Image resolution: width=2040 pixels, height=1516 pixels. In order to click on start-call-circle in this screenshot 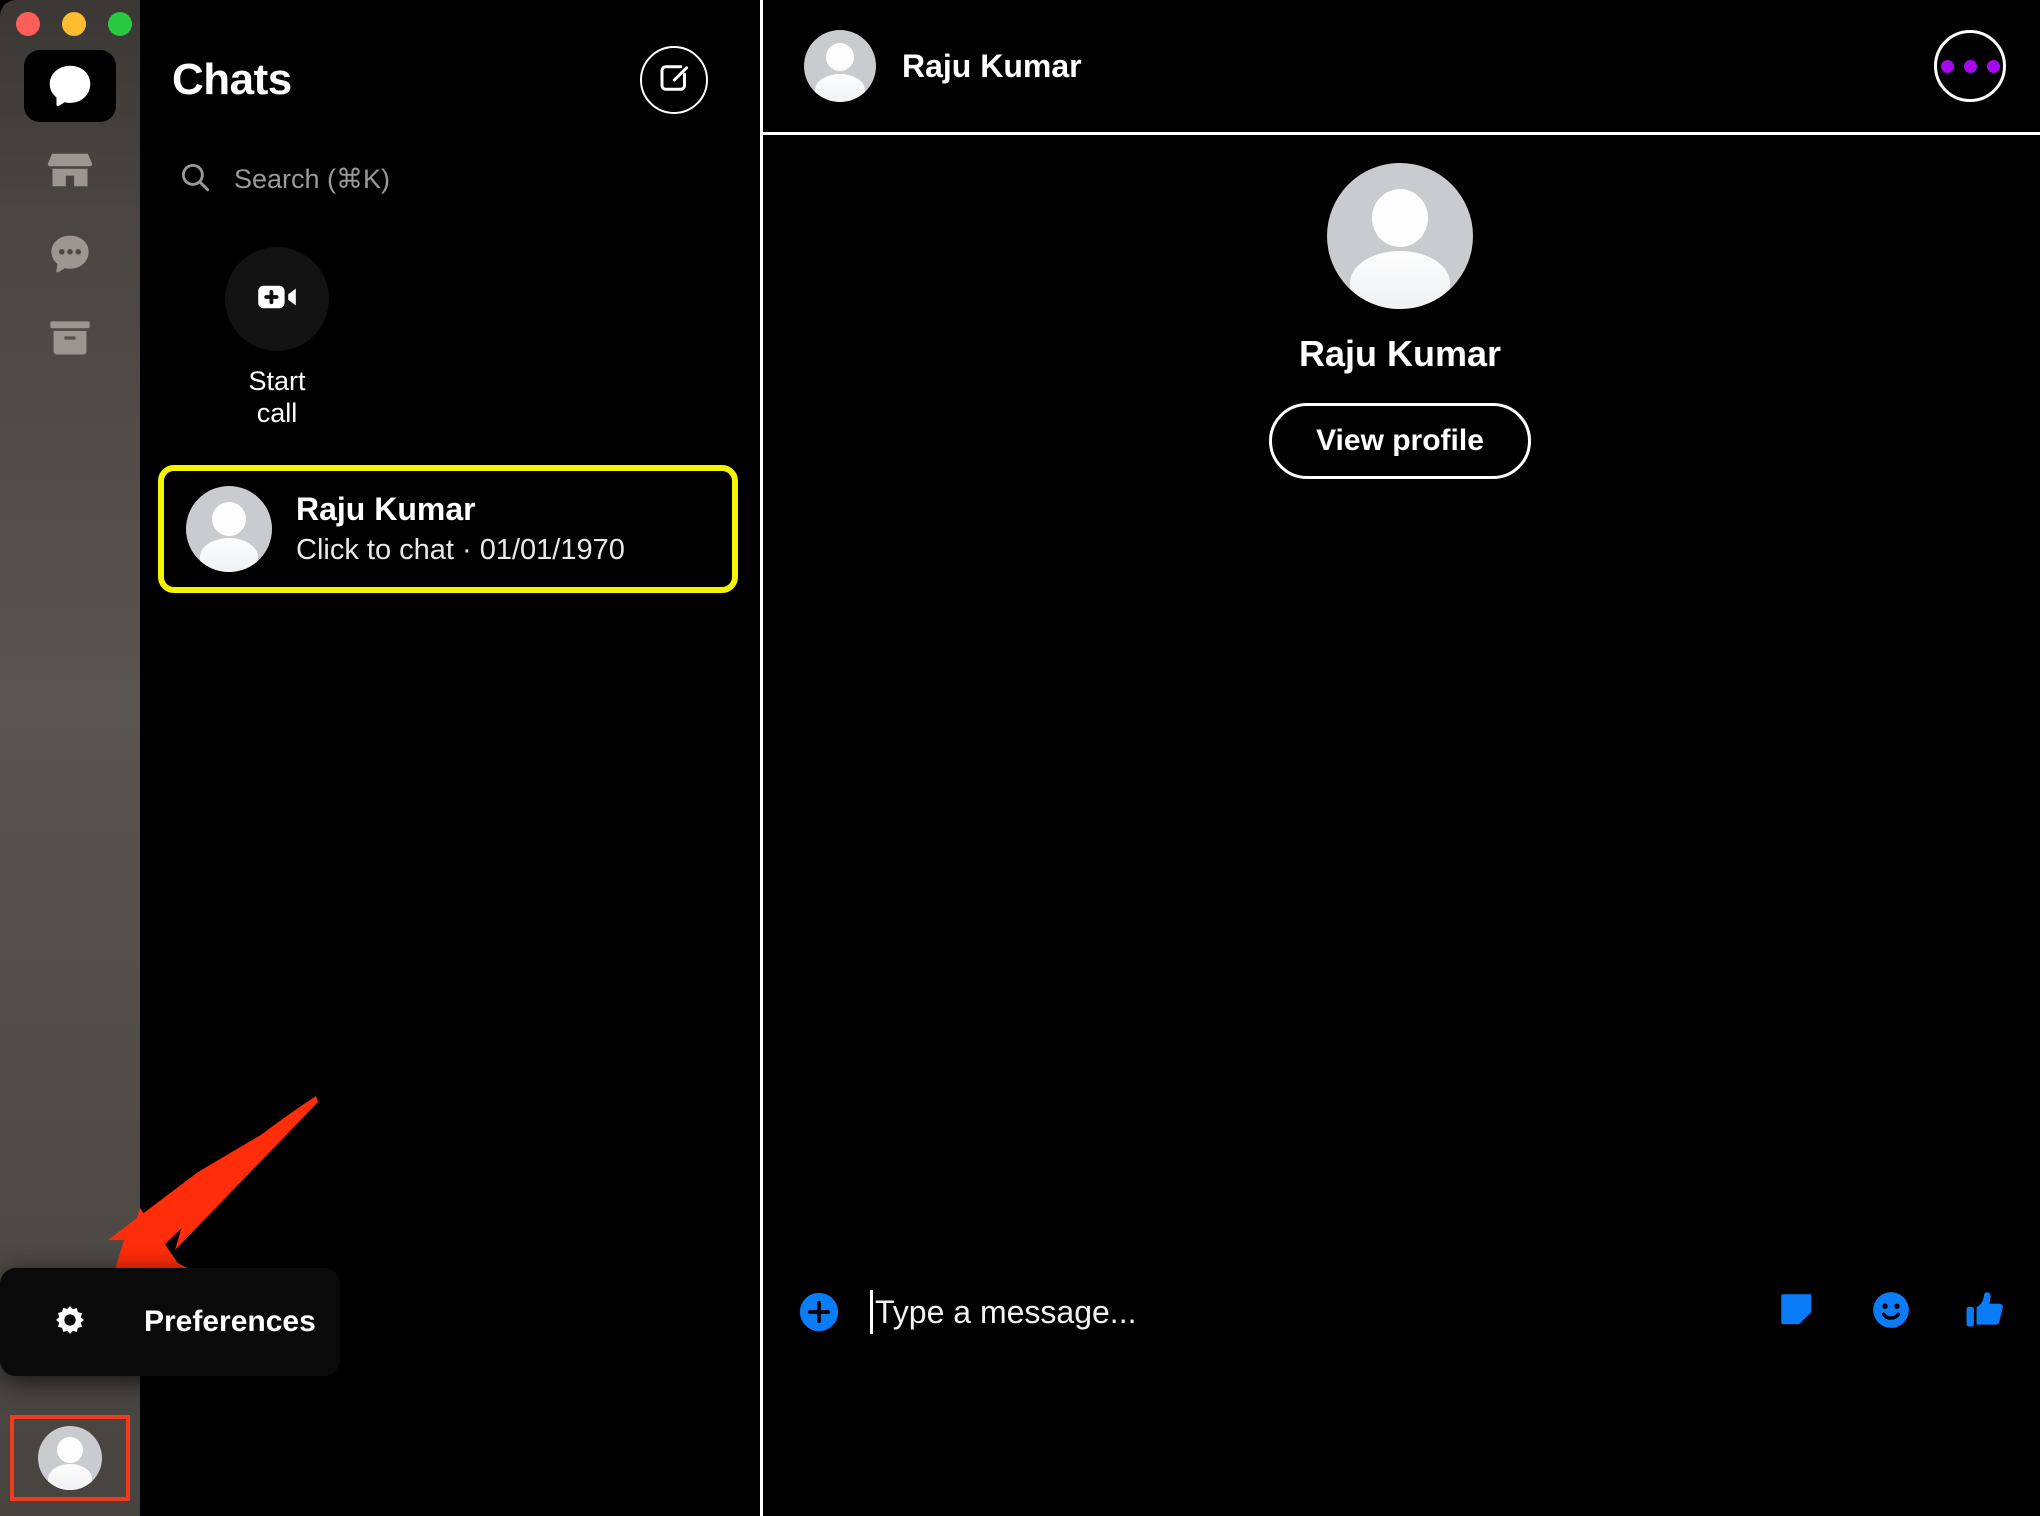, I will do `click(277, 299)`.